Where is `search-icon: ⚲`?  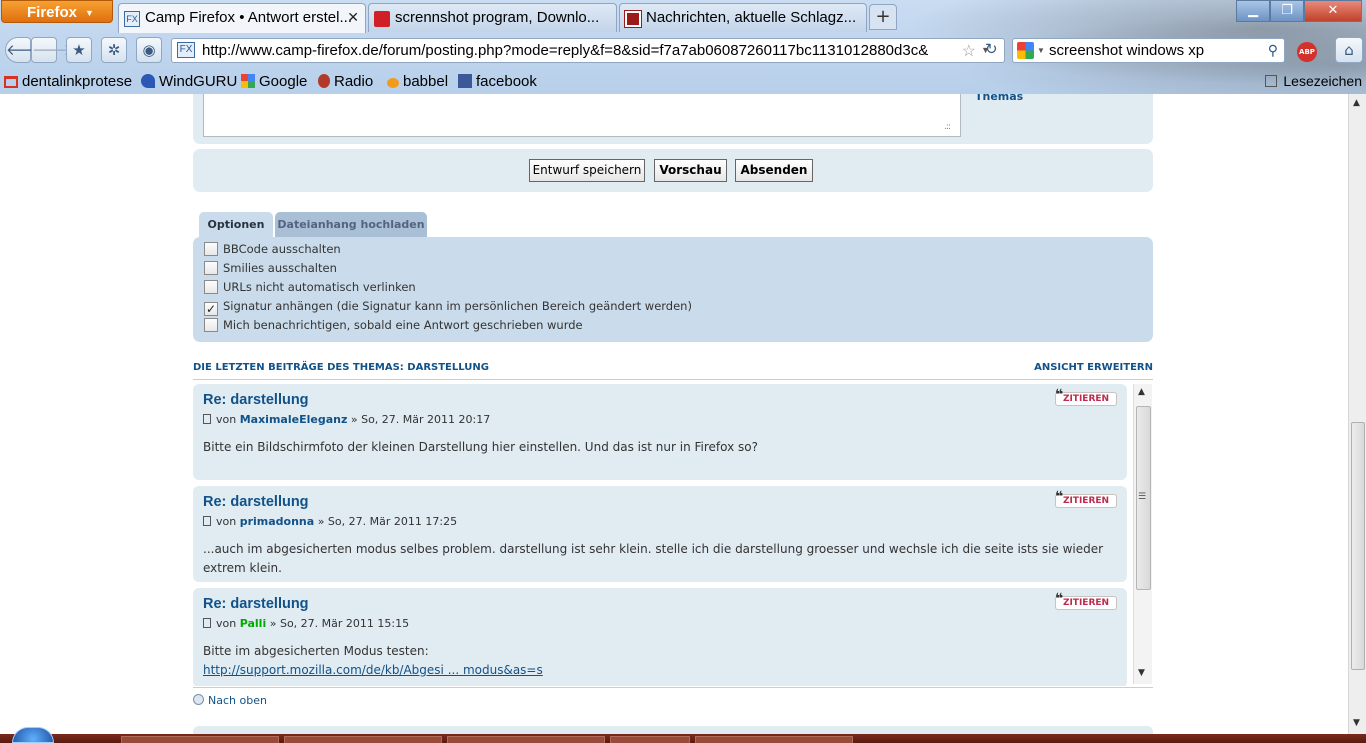
search-icon: ⚲ is located at coordinates (1273, 50).